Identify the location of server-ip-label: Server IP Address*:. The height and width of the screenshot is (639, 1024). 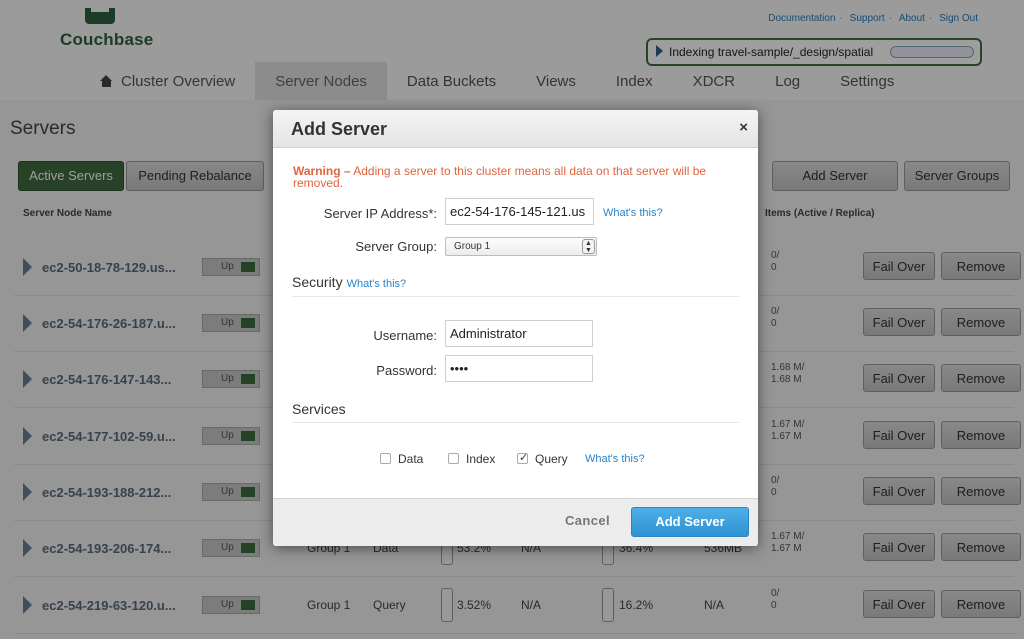
(380, 213).